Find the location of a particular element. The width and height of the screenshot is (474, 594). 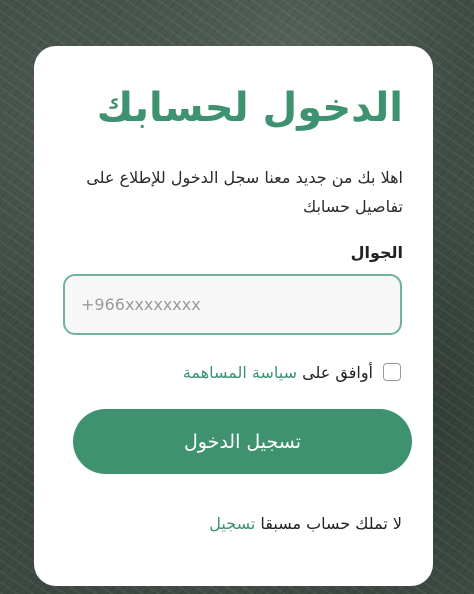

agree-text: أوافق على سياسة المساهمة is located at coordinates (278, 372).